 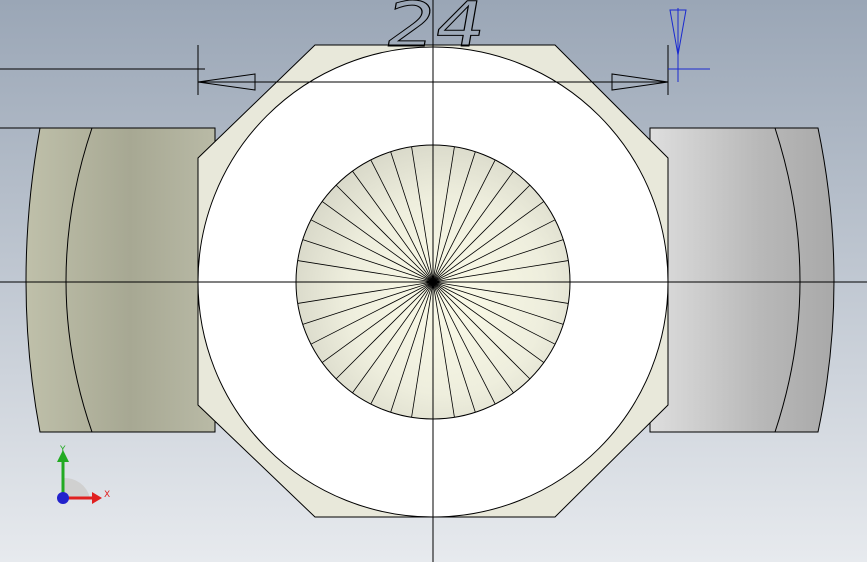 I want to click on right-boss, so click(x=742, y=280).